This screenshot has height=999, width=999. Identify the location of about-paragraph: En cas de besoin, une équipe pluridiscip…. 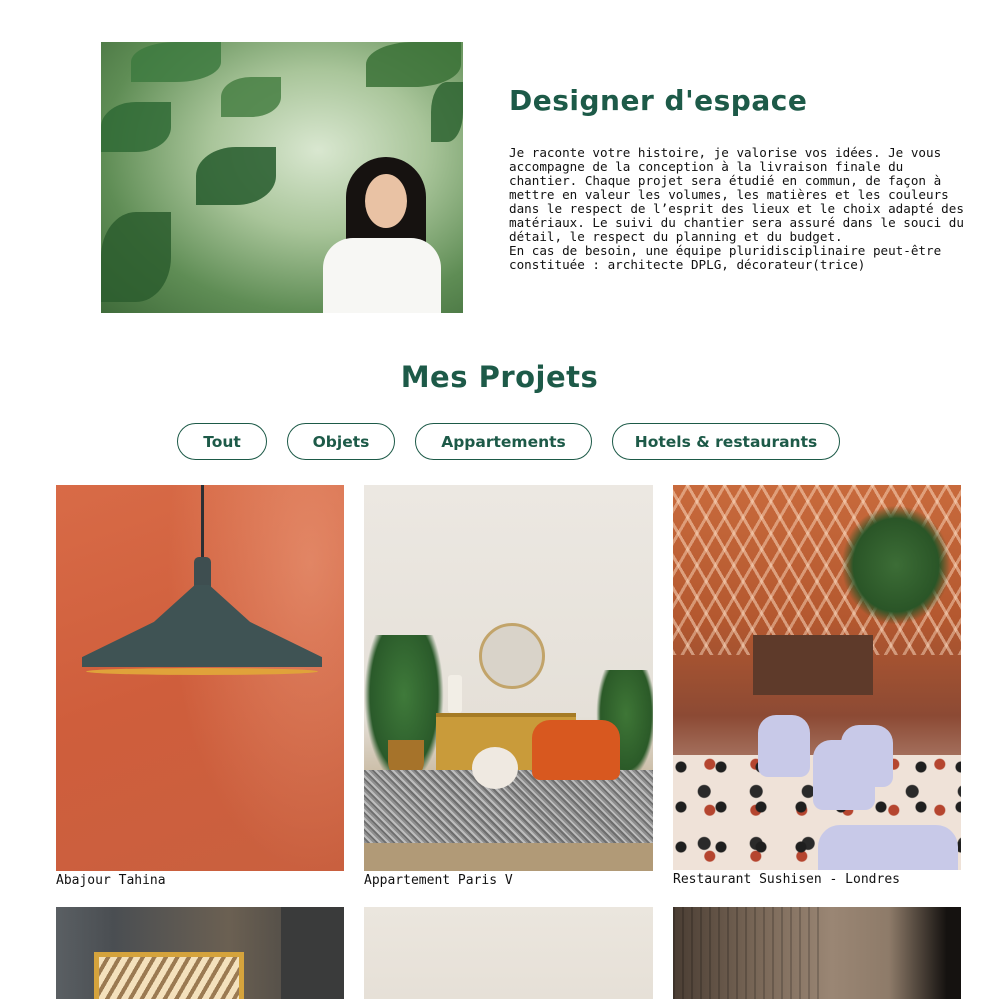
(725, 257).